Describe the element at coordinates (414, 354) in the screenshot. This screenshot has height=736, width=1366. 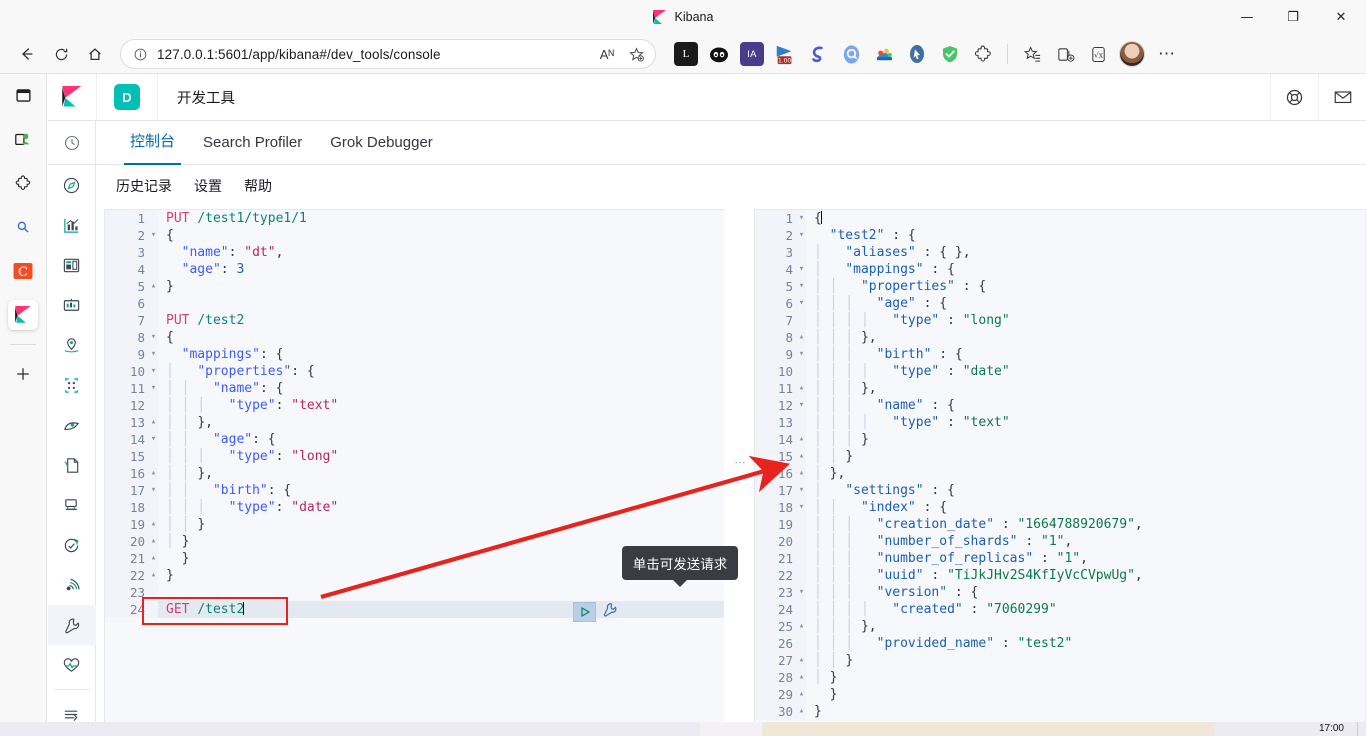
I see `code-line: 9 ▾ "mappings": {` at that location.